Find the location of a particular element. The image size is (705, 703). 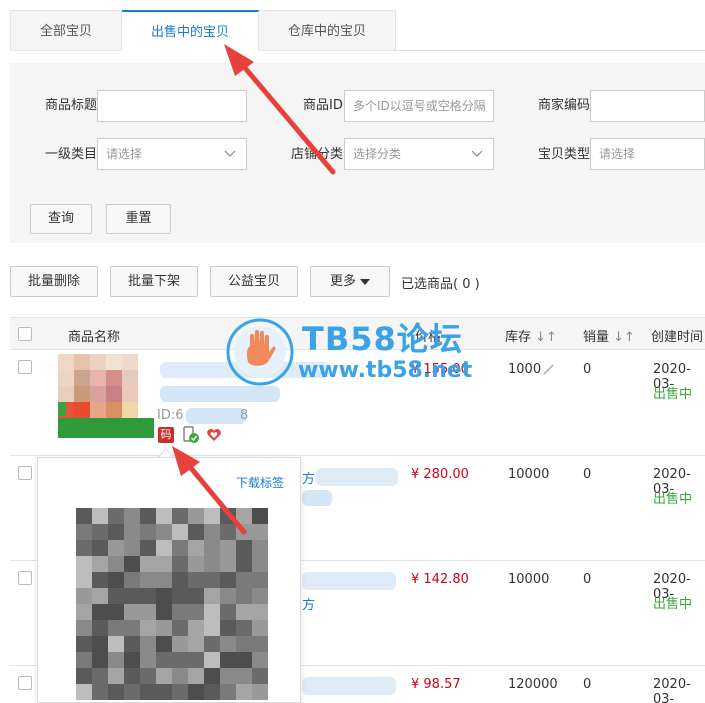

col-stock: 库存 ↓↑ is located at coordinates (531, 335).